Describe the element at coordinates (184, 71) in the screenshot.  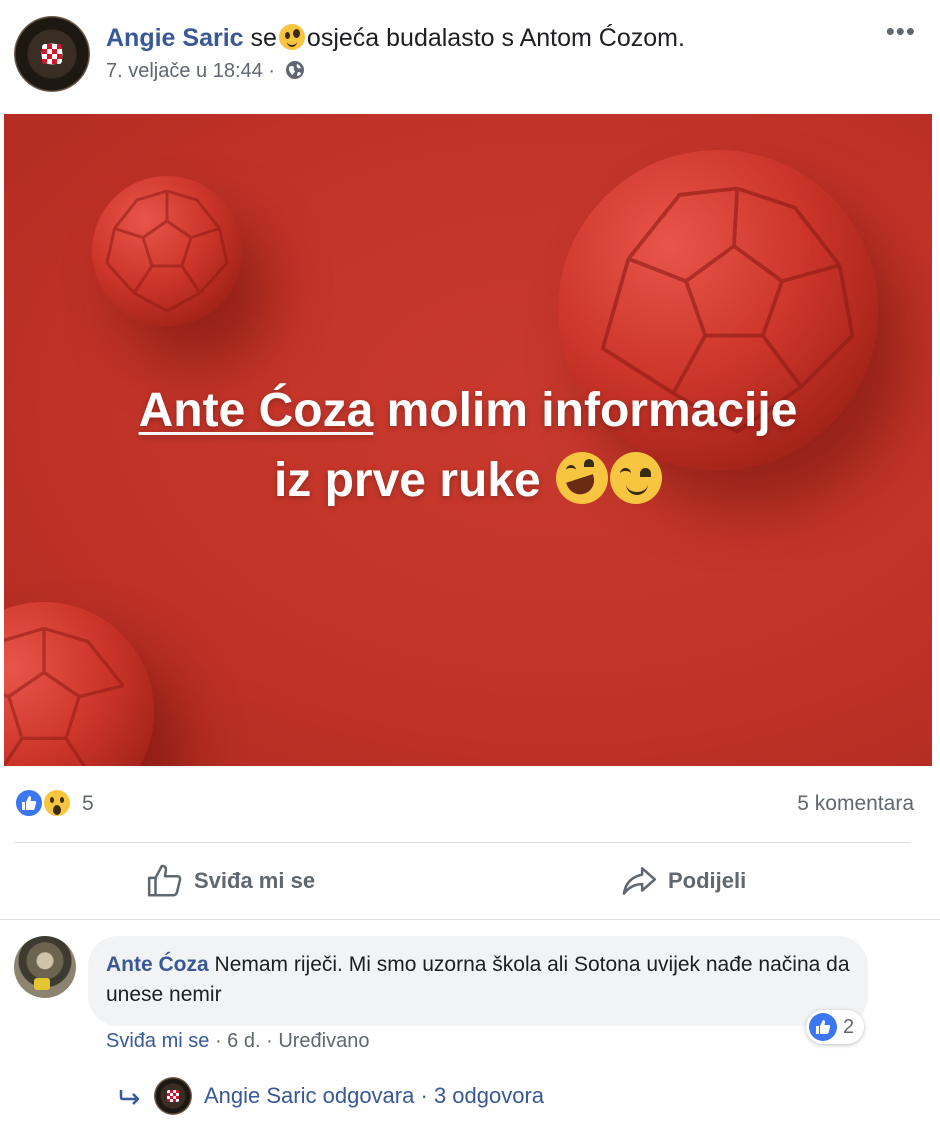
I see `post-timestamp-link: 7. veljače u 18:44` at that location.